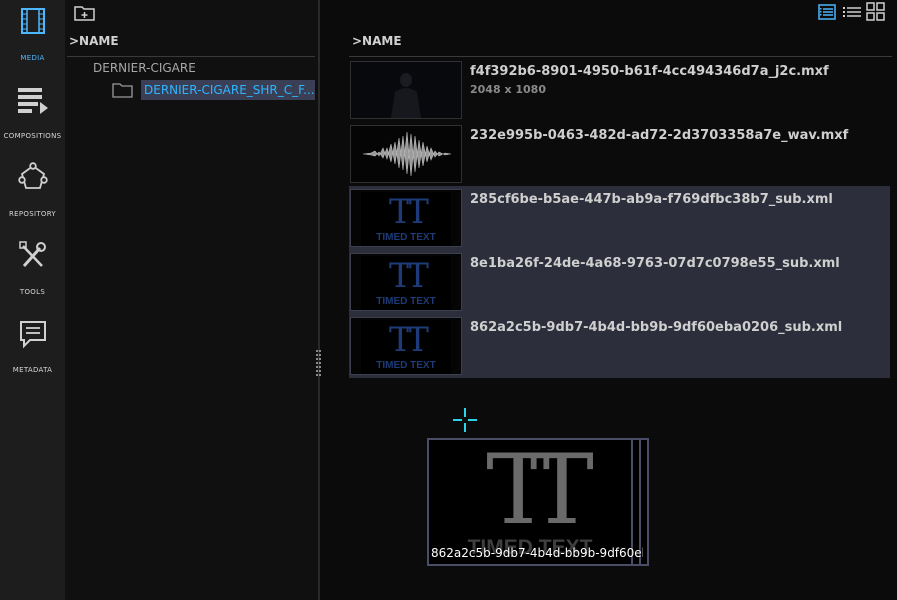 The height and width of the screenshot is (600, 897). I want to click on detail-list-view-button, so click(827, 12).